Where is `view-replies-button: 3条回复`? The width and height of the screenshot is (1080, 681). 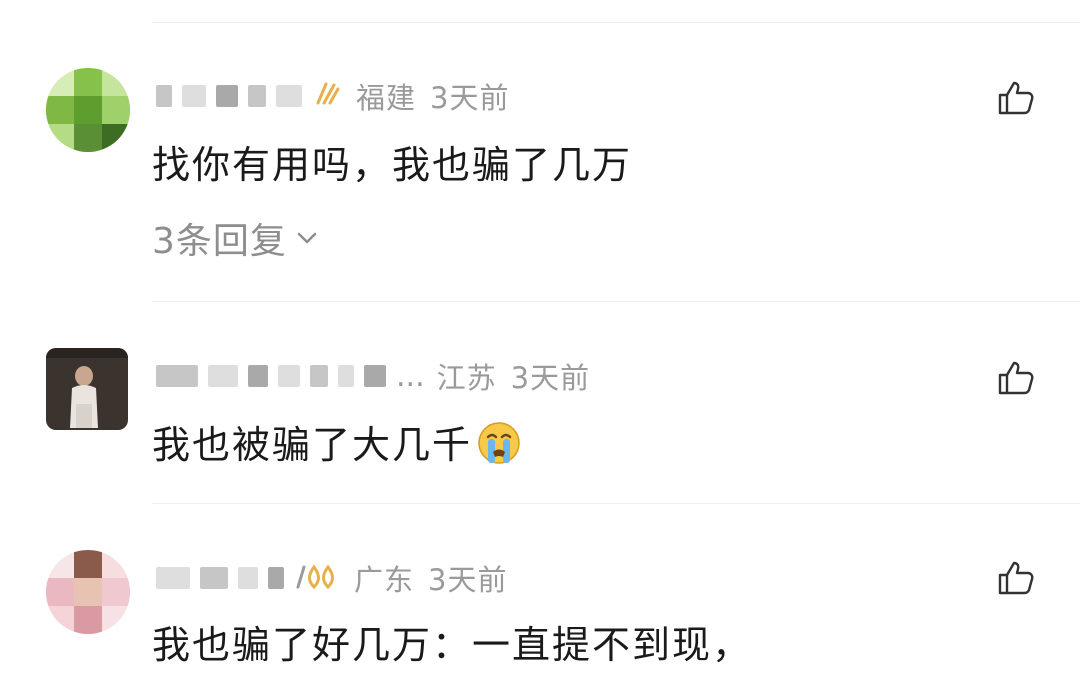 view-replies-button: 3条回复 is located at coordinates (235, 238).